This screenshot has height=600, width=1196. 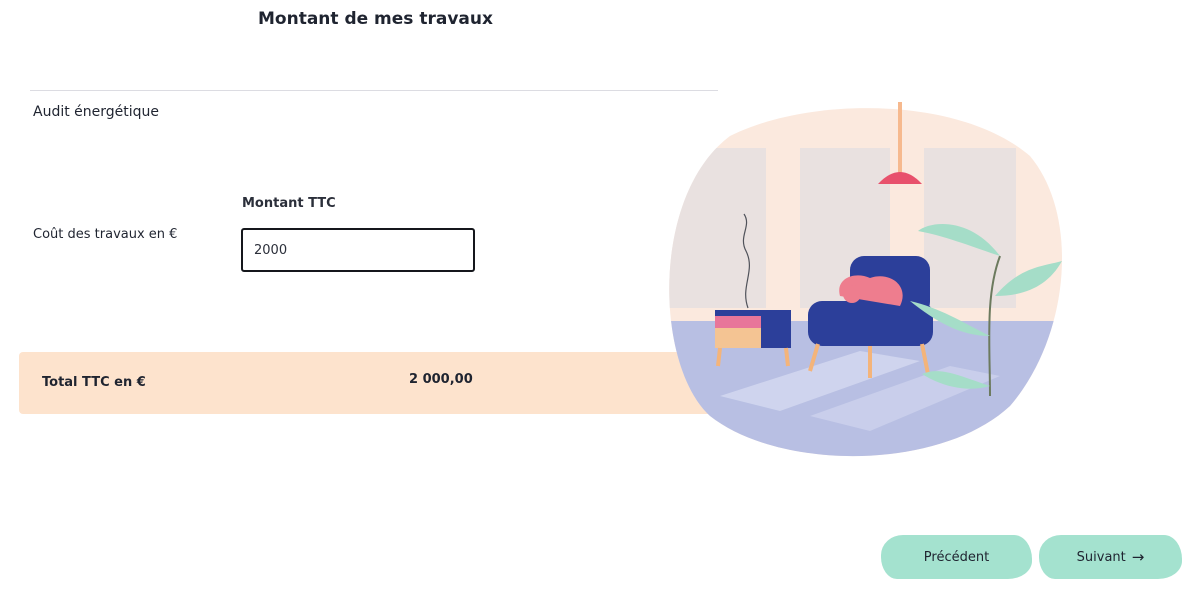 I want to click on total-label: Total TTC en €, so click(x=94, y=382).